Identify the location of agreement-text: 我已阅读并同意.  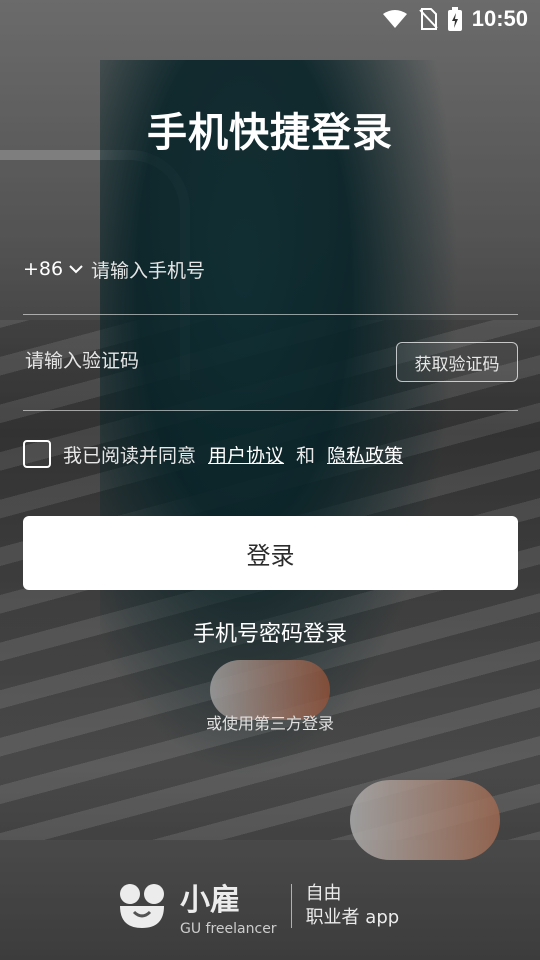
(130, 455).